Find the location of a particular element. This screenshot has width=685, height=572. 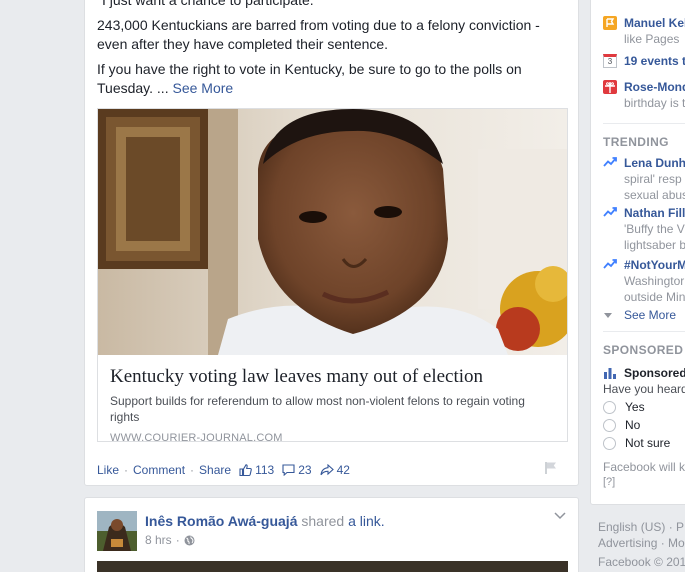

comment-count: 23 is located at coordinates (297, 470).